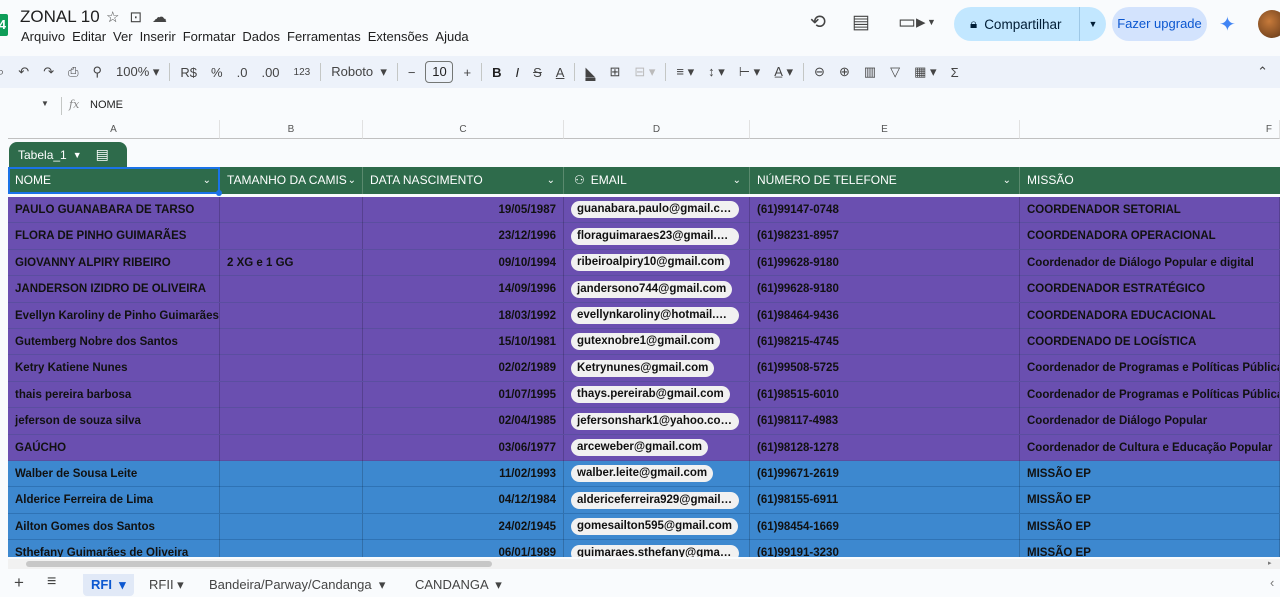 The image size is (1280, 597). Describe the element at coordinates (467, 72) in the screenshot. I see `font-size-increase: +` at that location.